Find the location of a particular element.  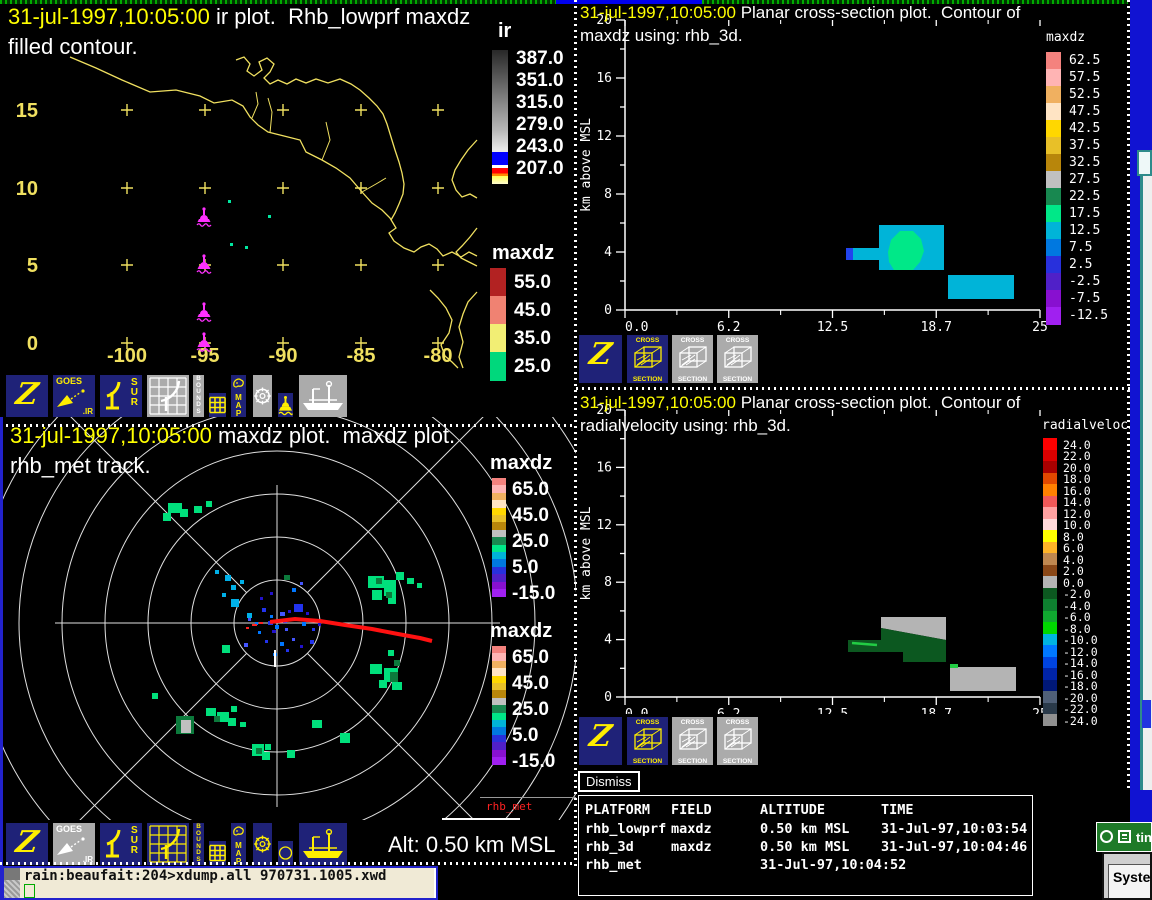

buoy-button is located at coordinates (285, 405).